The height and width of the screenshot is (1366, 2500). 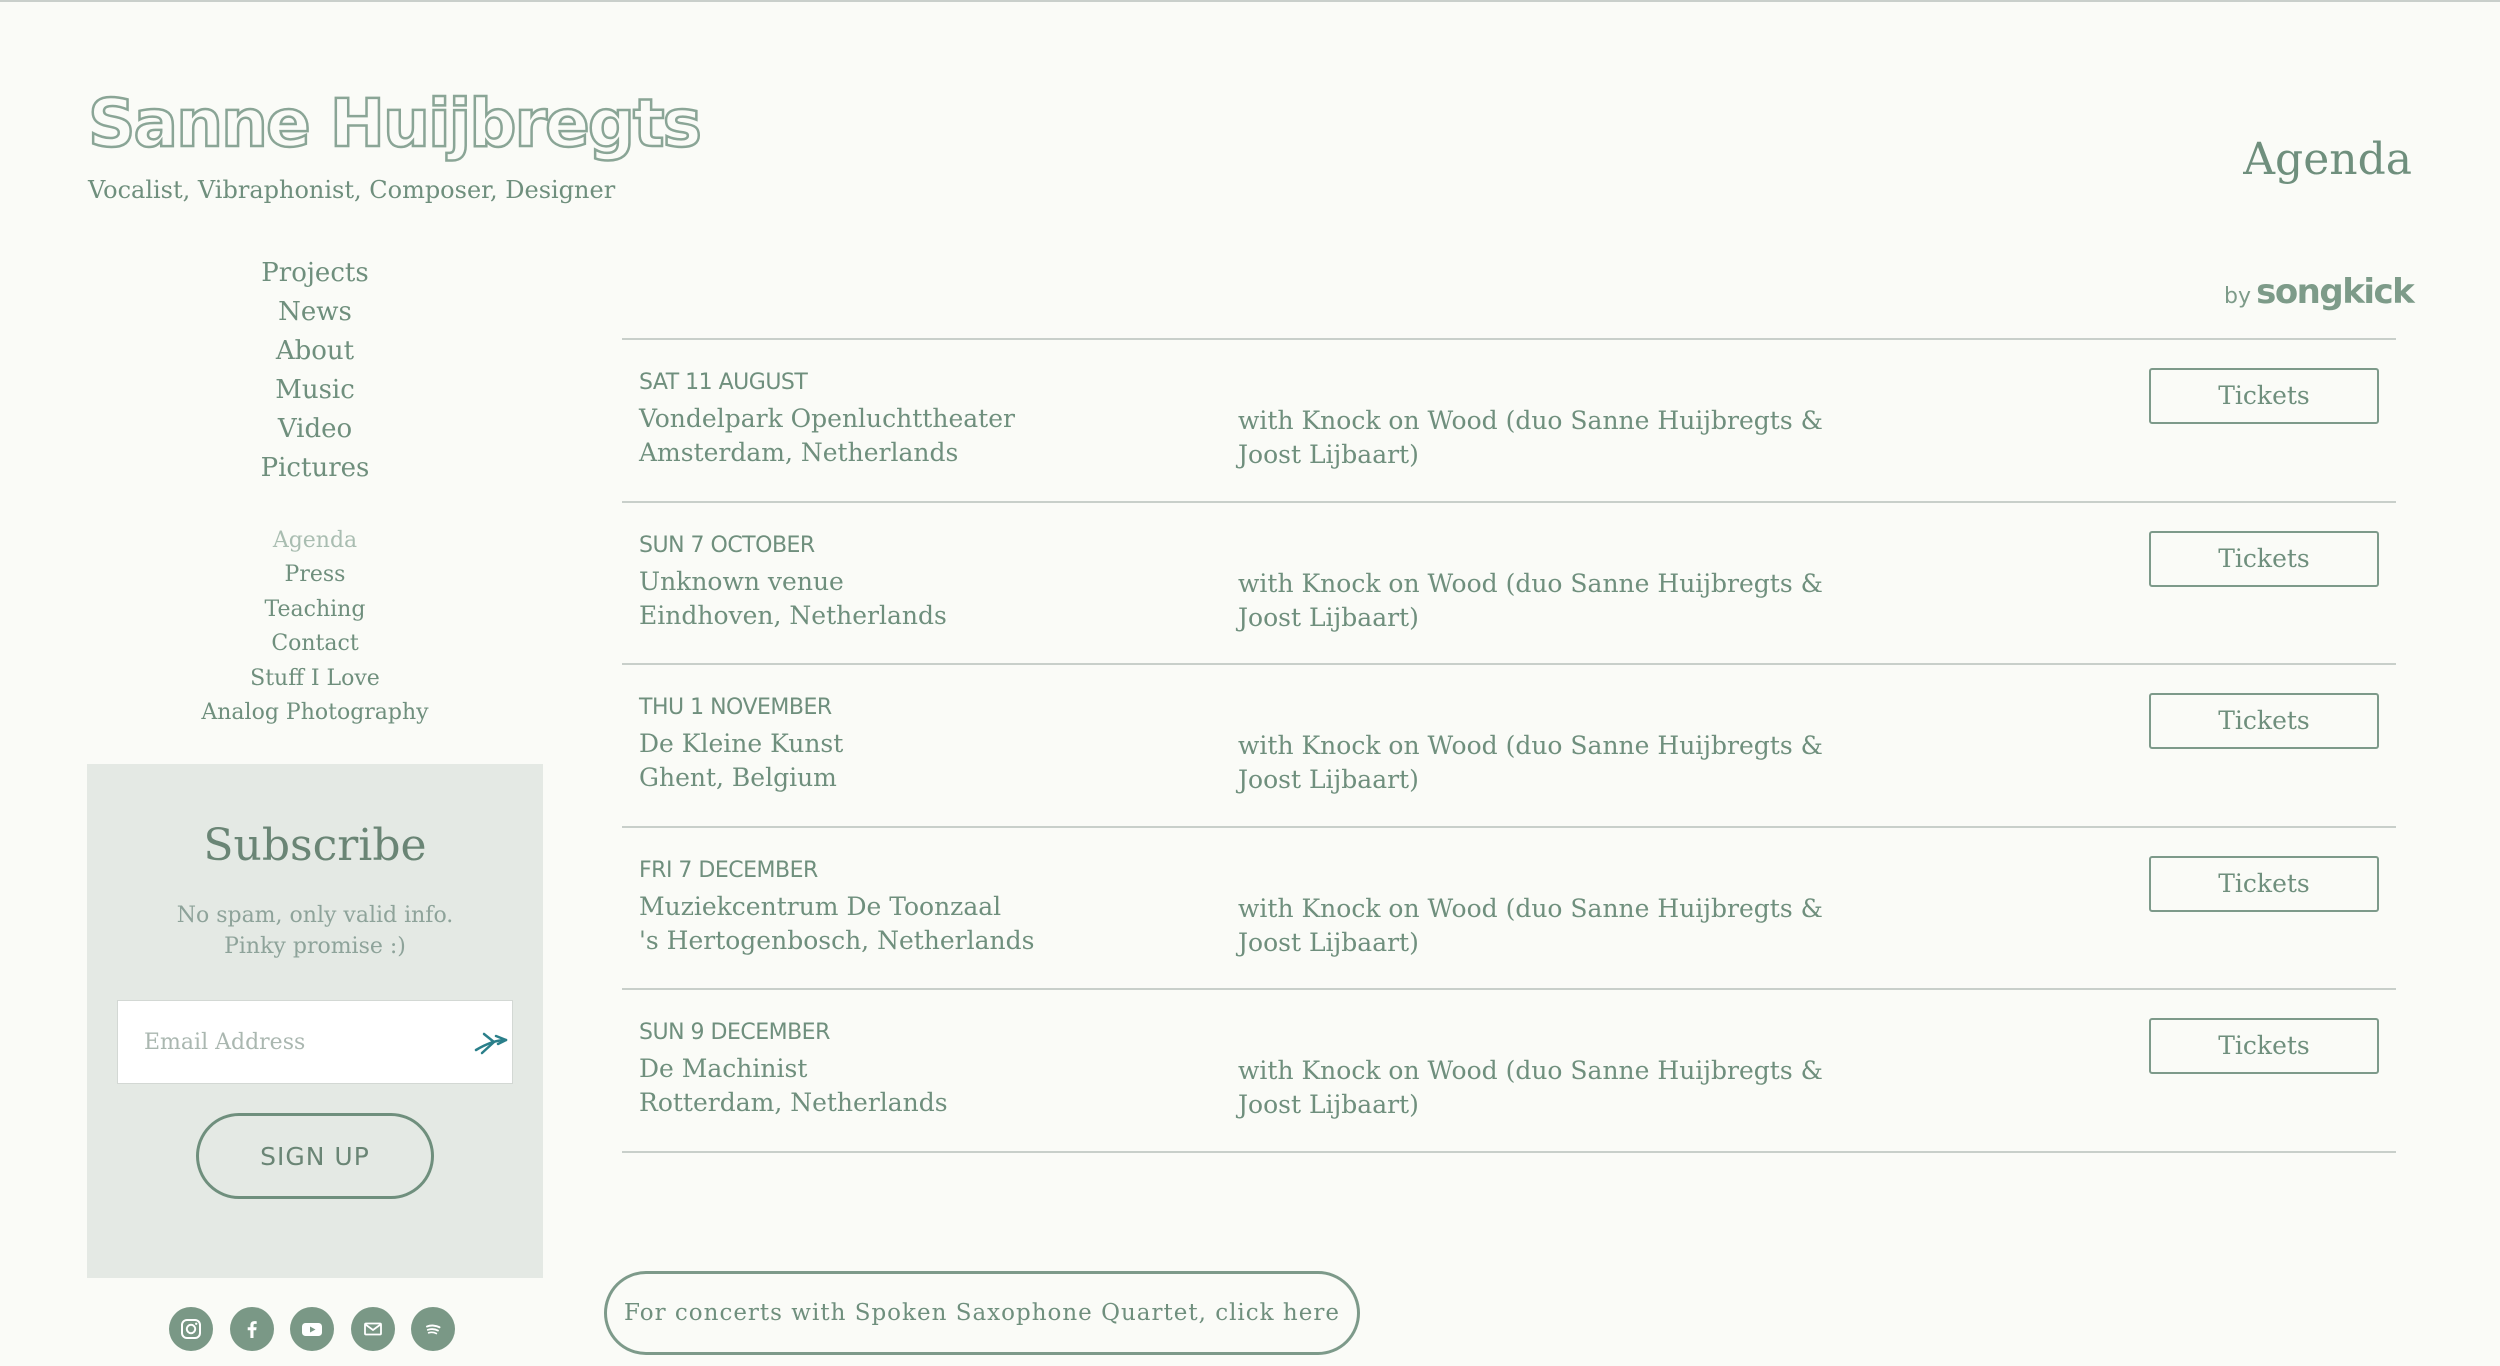 What do you see at coordinates (315, 575) in the screenshot?
I see `nav-item-press: Press` at bounding box center [315, 575].